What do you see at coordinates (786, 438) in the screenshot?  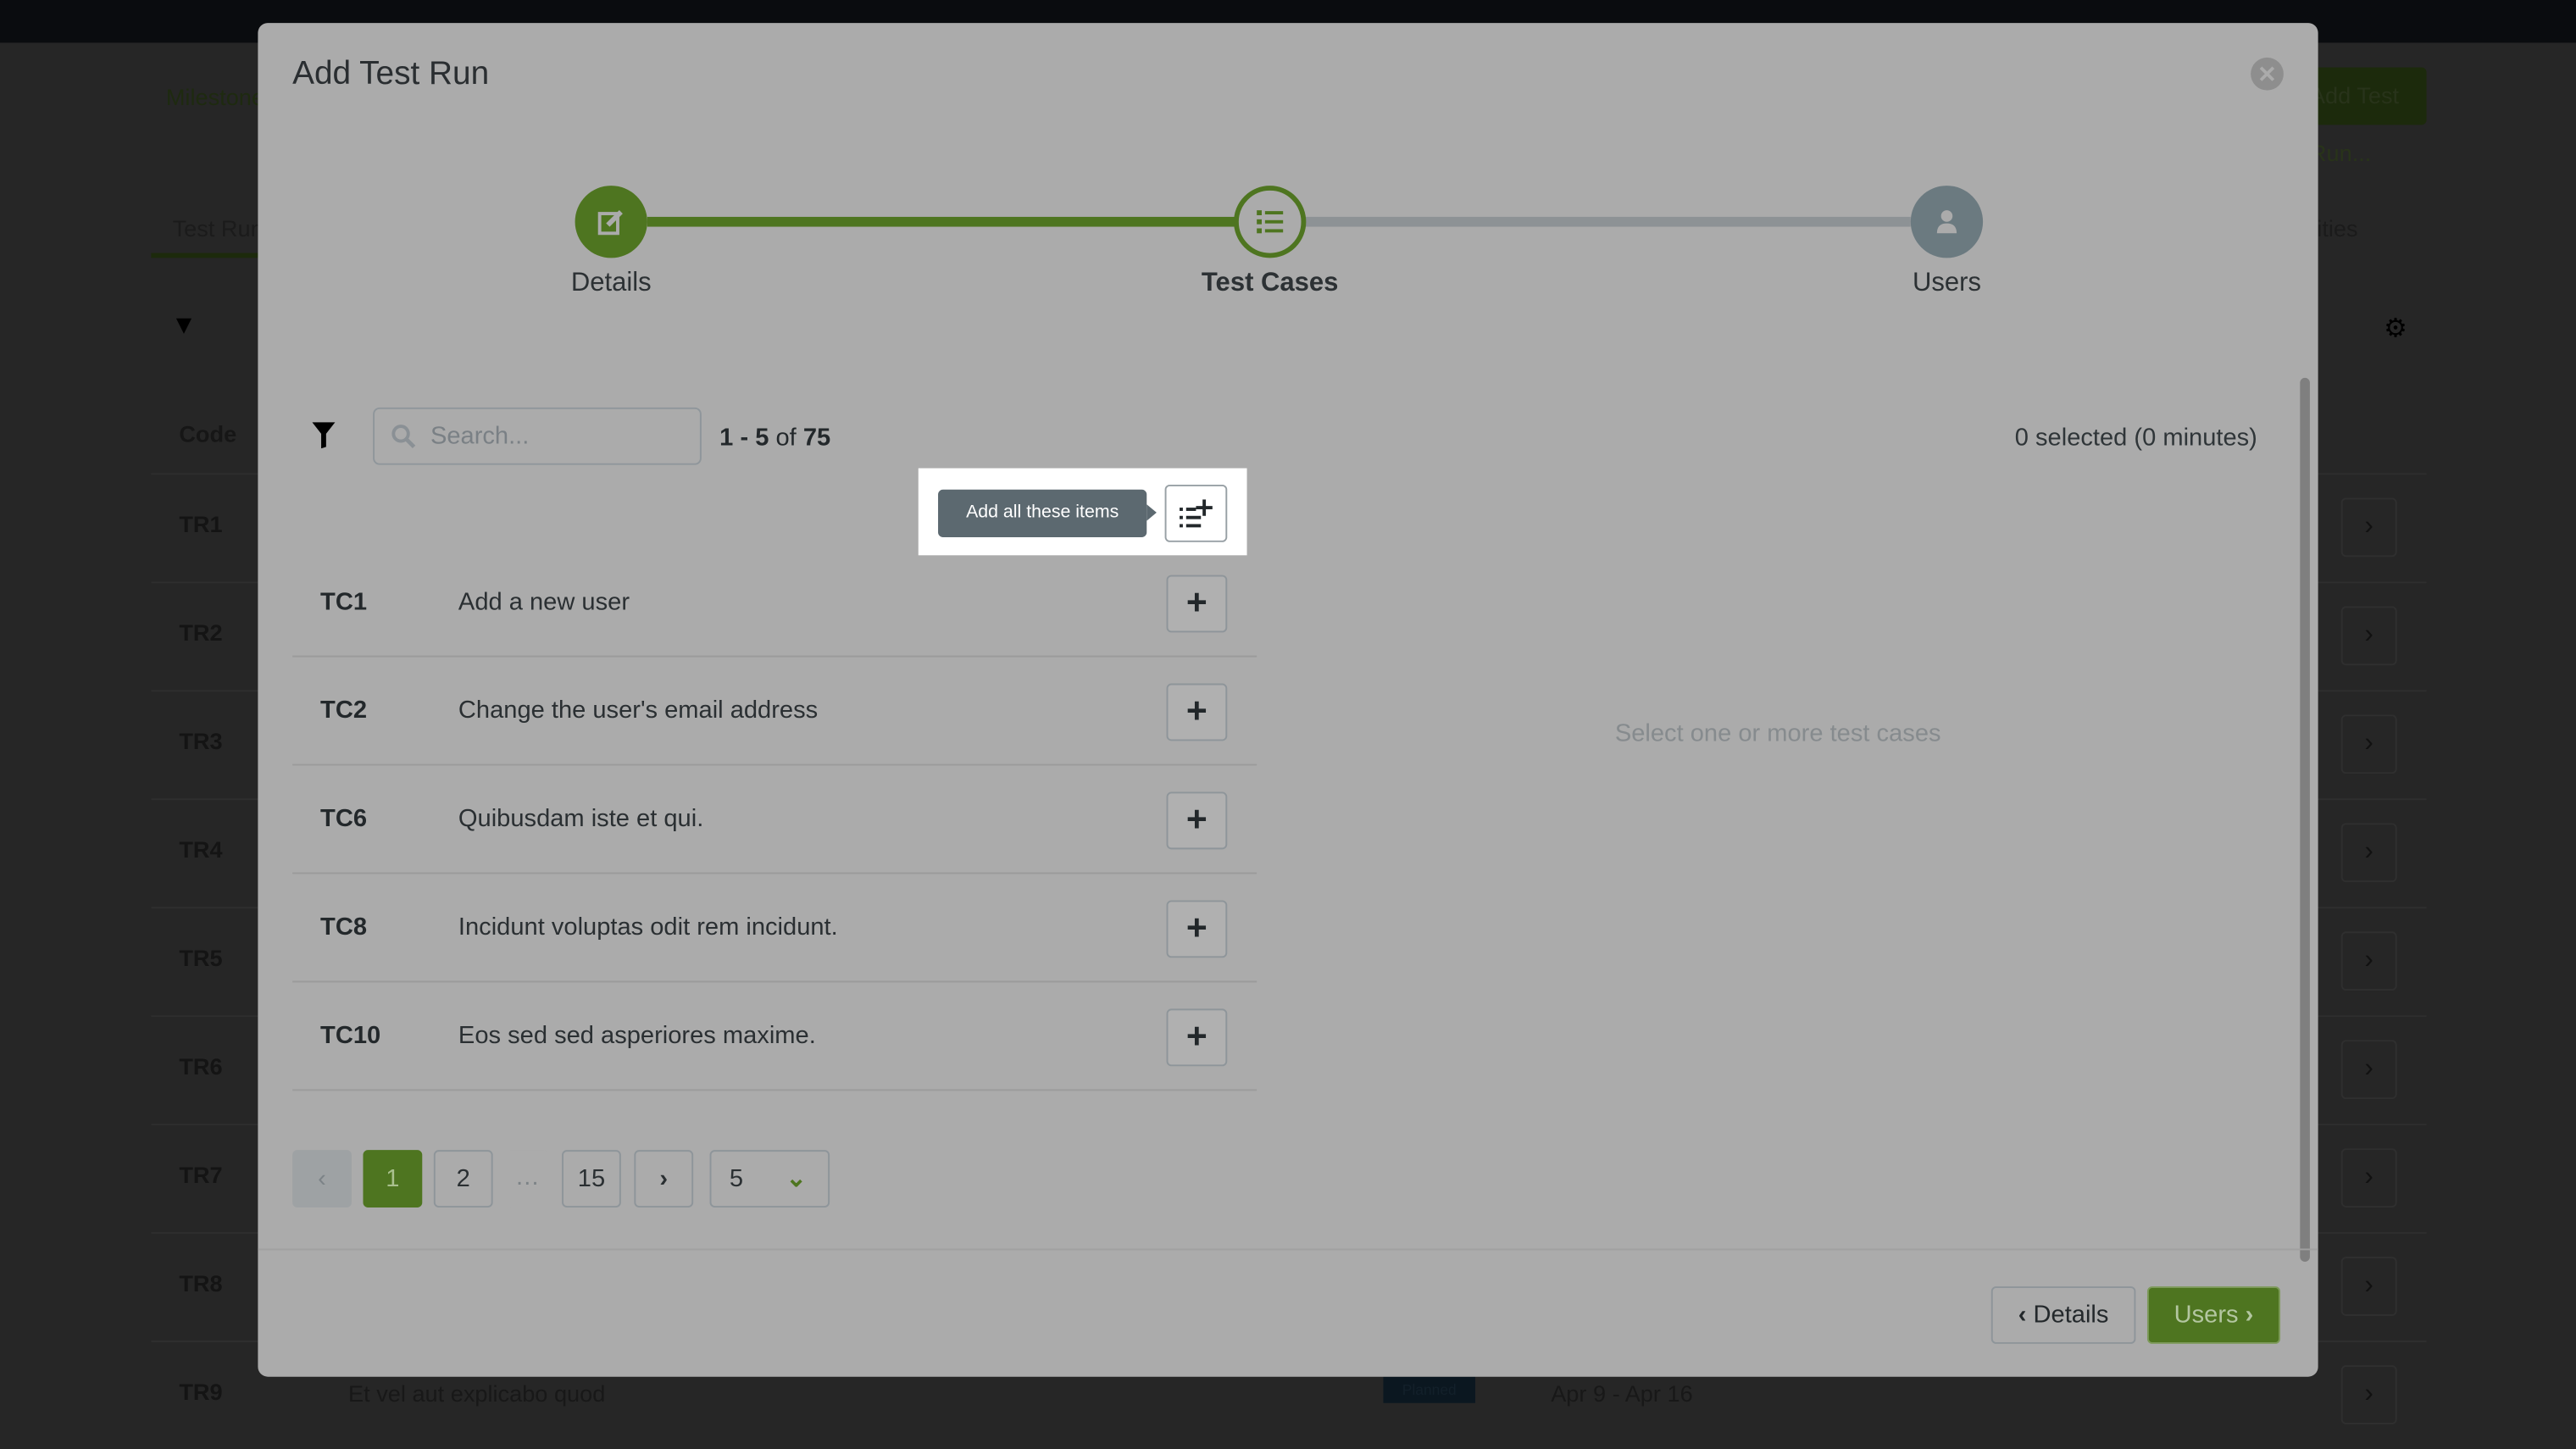 I see `of-label: of` at bounding box center [786, 438].